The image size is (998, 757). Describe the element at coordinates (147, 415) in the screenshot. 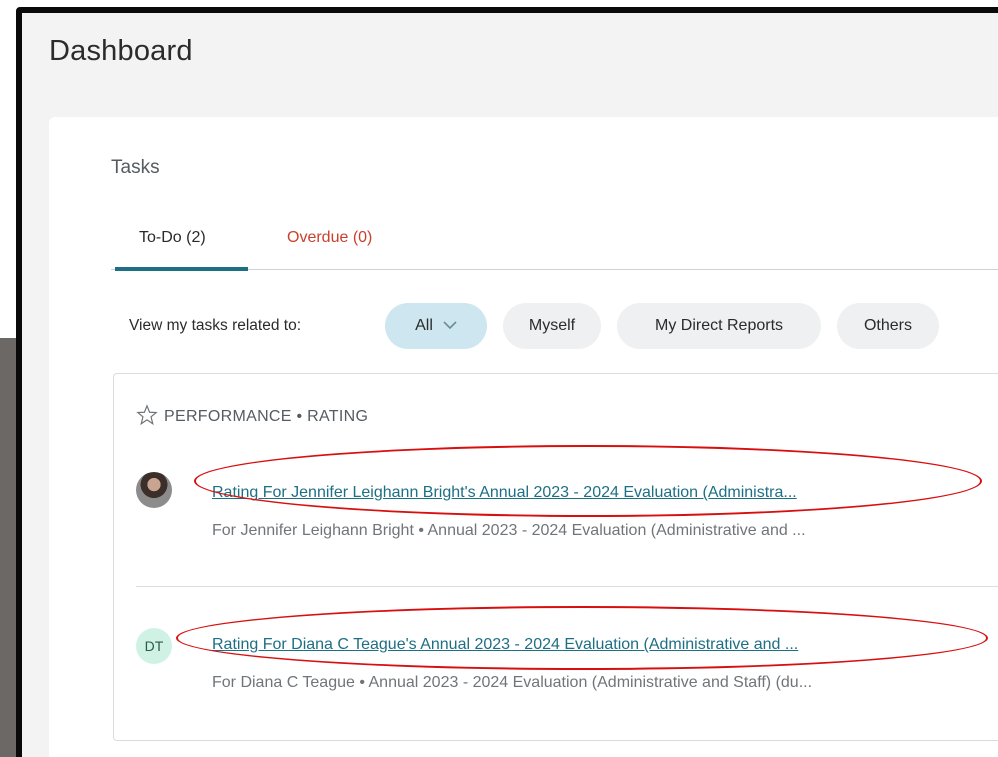

I see `star-icon` at that location.